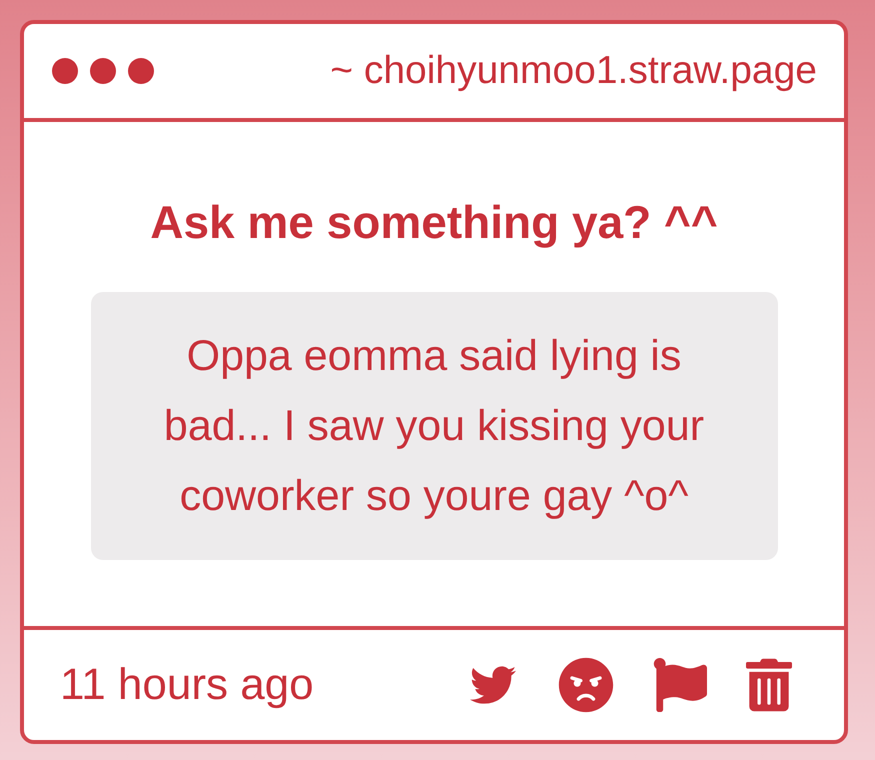 This screenshot has width=875, height=760. Describe the element at coordinates (573, 71) in the screenshot. I see `page-address: ~ choihyunmoo1.straw.page` at that location.